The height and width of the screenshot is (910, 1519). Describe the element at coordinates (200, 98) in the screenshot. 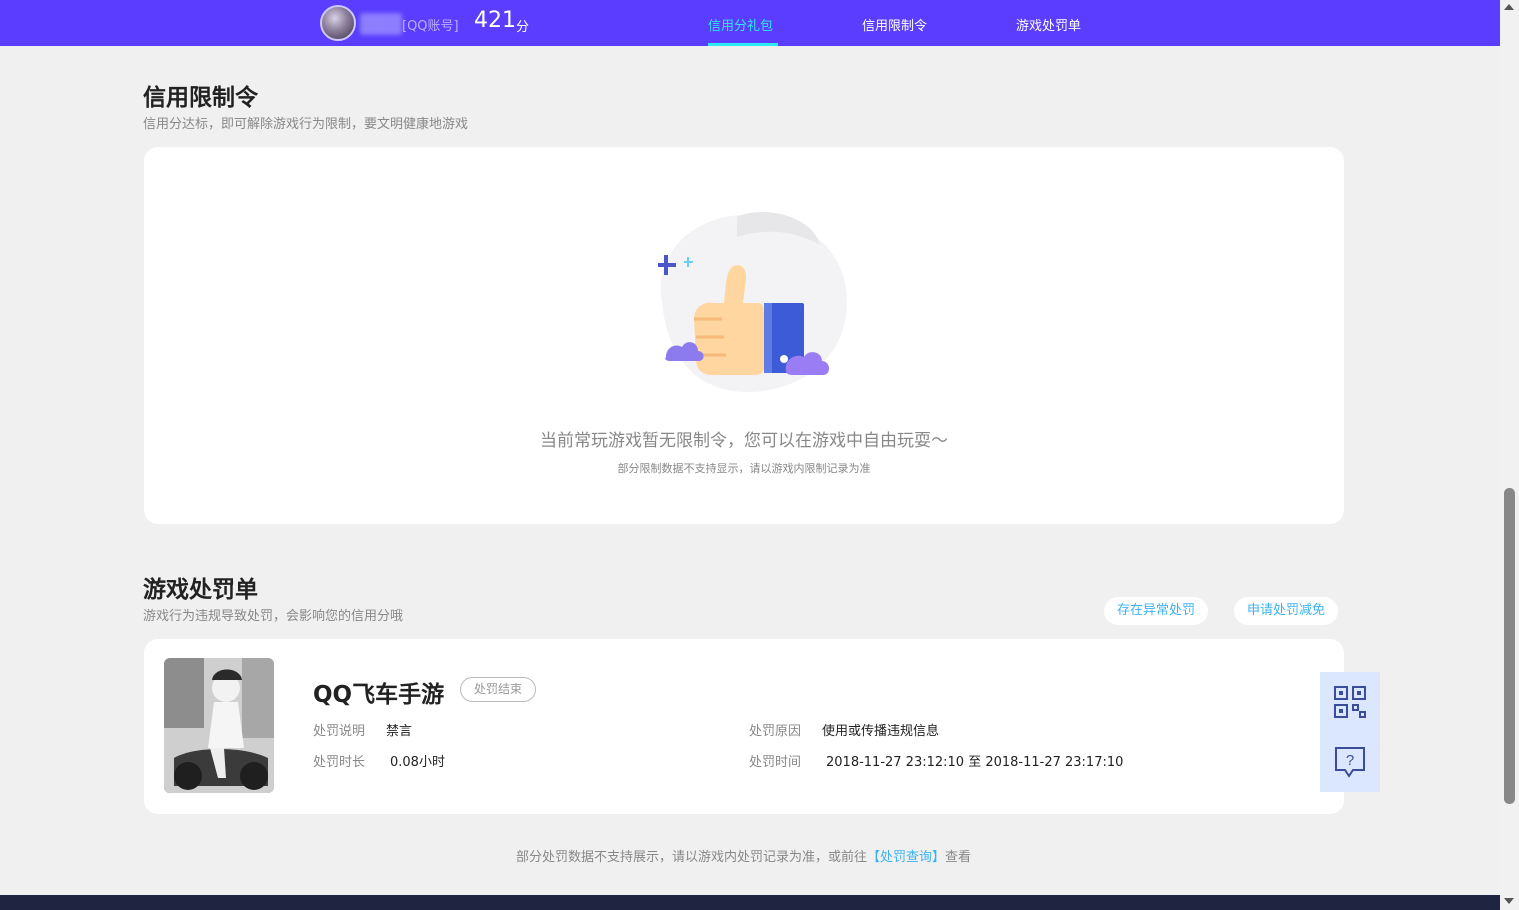

I see `restriction-section-title: 信用限制令` at that location.